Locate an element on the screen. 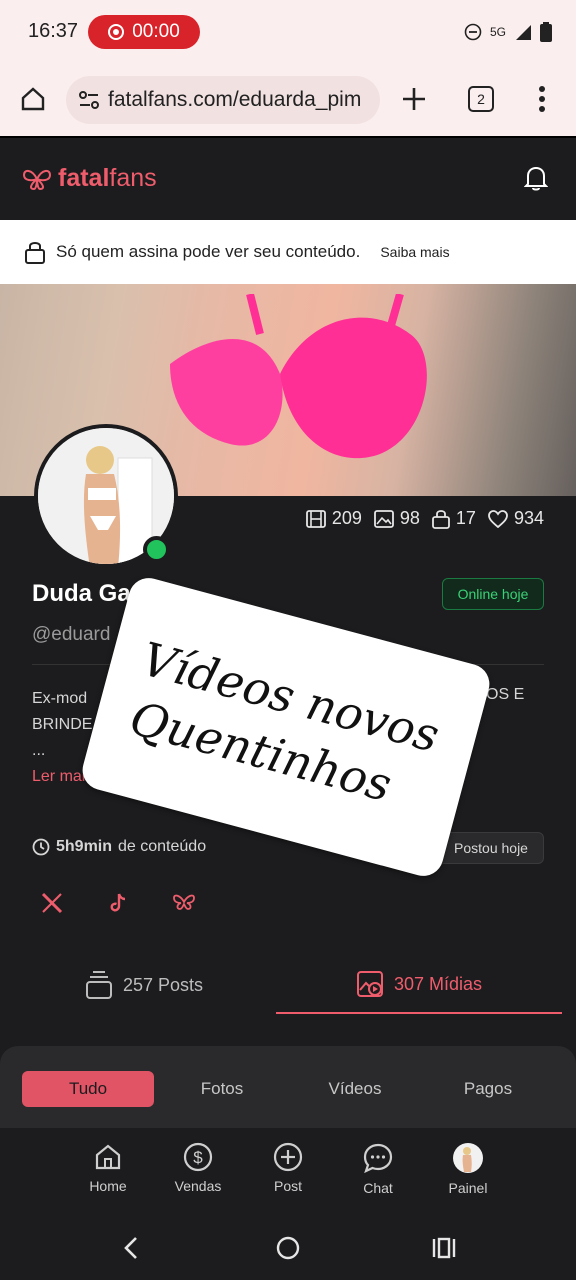  new-tab-icon is located at coordinates (414, 99).